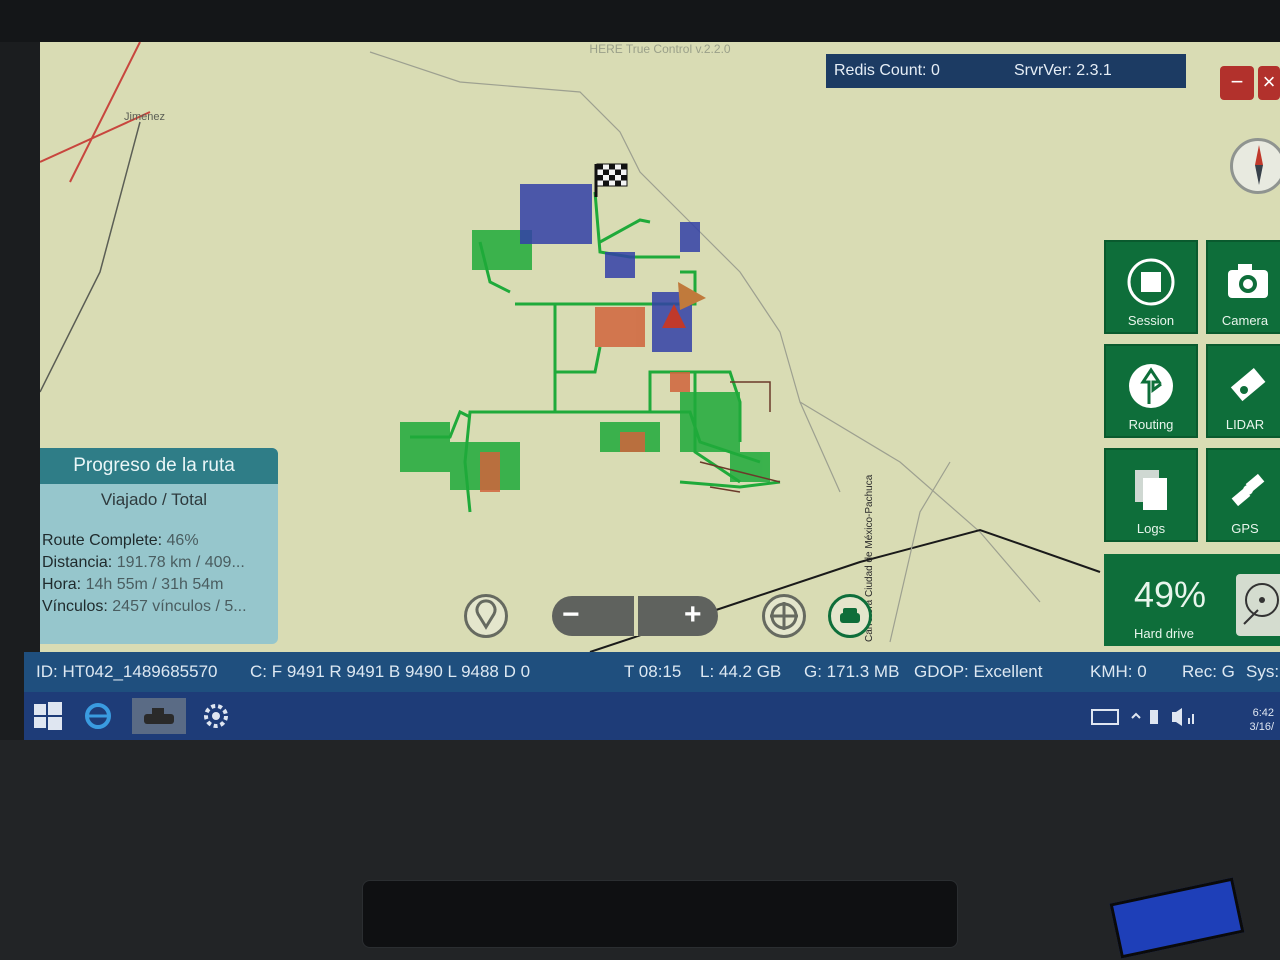  Describe the element at coordinates (1245, 320) in the screenshot. I see `camera-label: Camera` at that location.